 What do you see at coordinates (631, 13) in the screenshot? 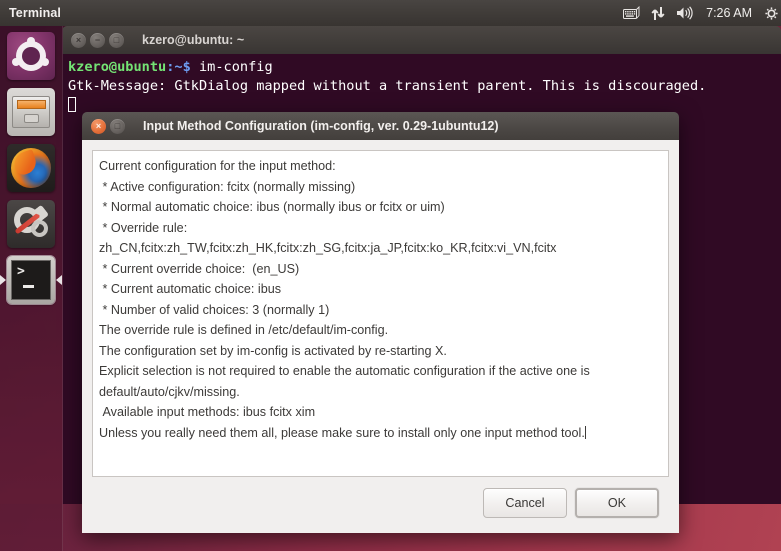
I see `keyboard-icon` at bounding box center [631, 13].